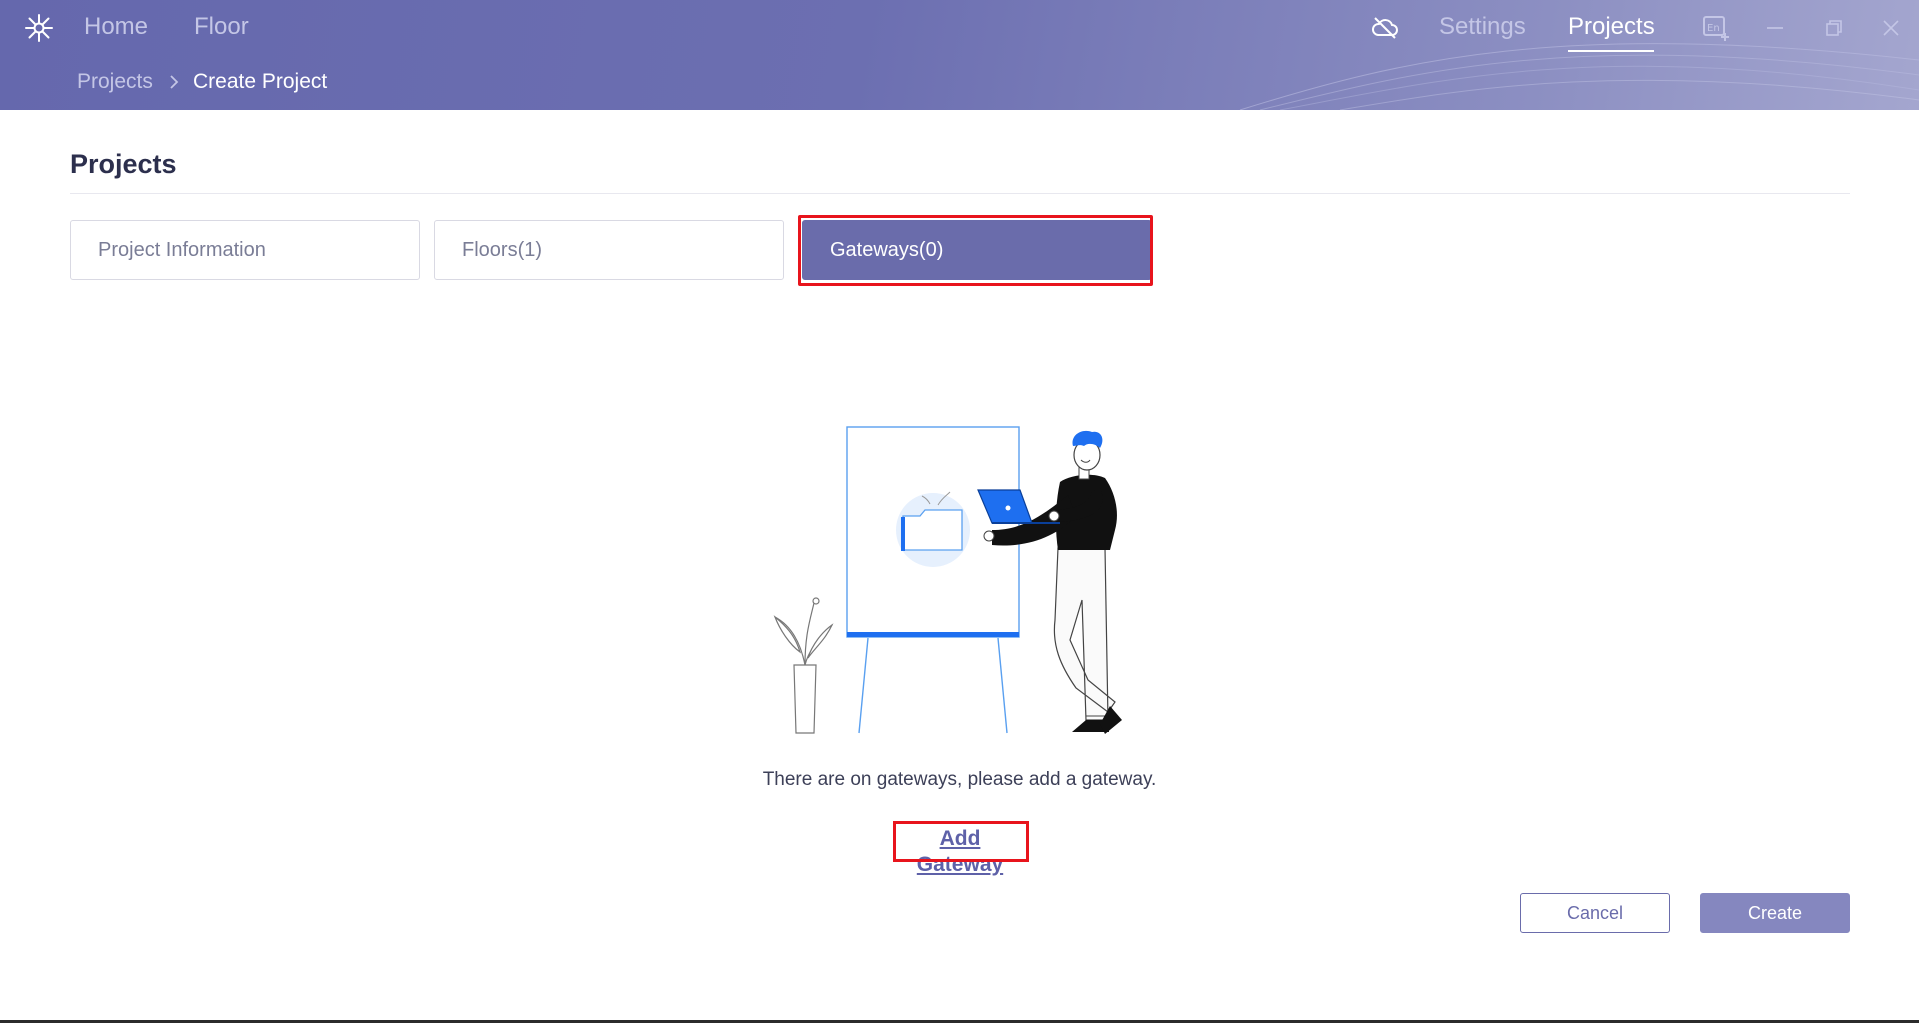  Describe the element at coordinates (960, 852) in the screenshot. I see `add-gateway-link: Add Gateway` at that location.